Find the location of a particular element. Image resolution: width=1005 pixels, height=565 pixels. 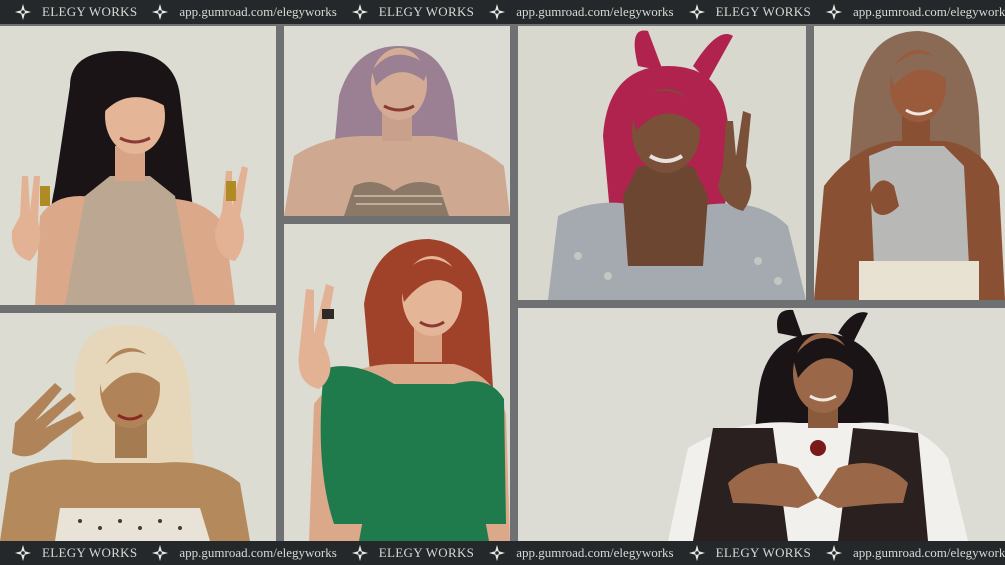

panel-brown-hair-tank-top is located at coordinates (909, 163).